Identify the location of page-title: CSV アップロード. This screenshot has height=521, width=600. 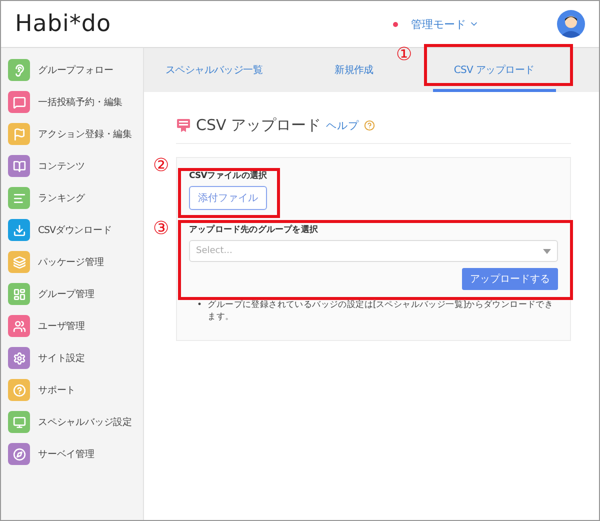
(259, 125).